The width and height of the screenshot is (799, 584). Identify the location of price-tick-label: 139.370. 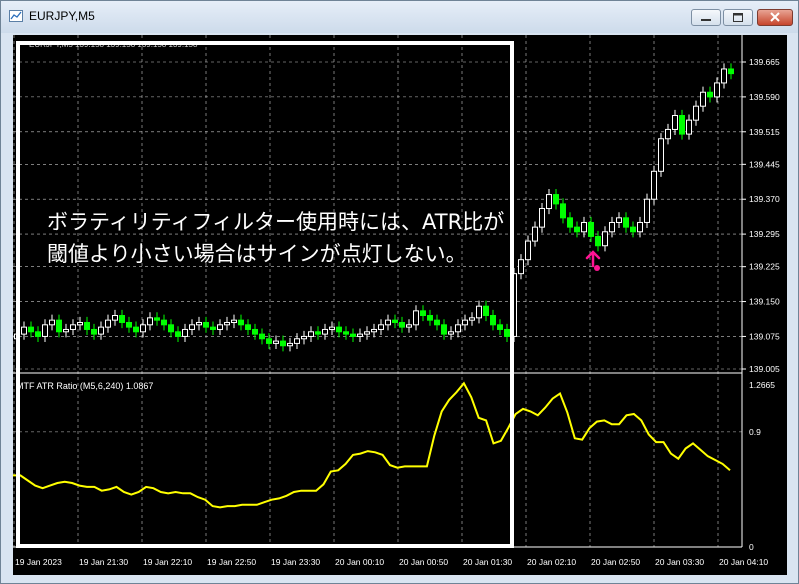
(764, 199).